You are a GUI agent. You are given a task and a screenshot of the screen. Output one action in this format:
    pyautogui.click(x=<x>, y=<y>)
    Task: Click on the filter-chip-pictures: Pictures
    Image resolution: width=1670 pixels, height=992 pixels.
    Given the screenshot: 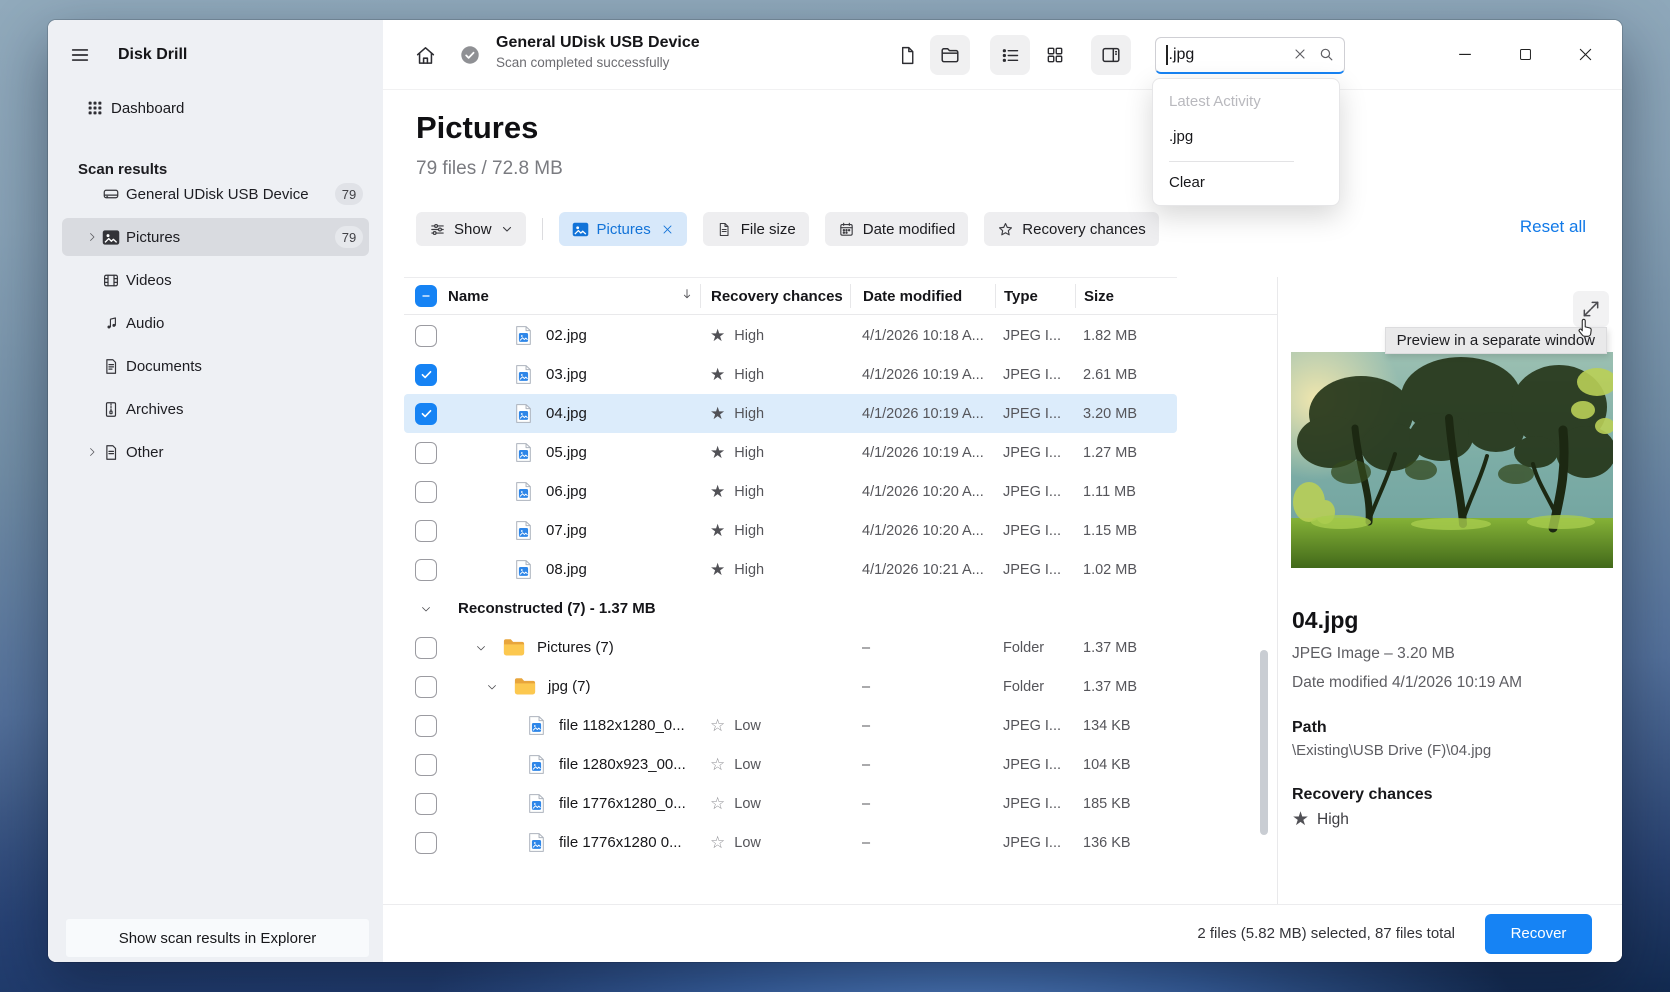 What is the action you would take?
    pyautogui.click(x=622, y=229)
    